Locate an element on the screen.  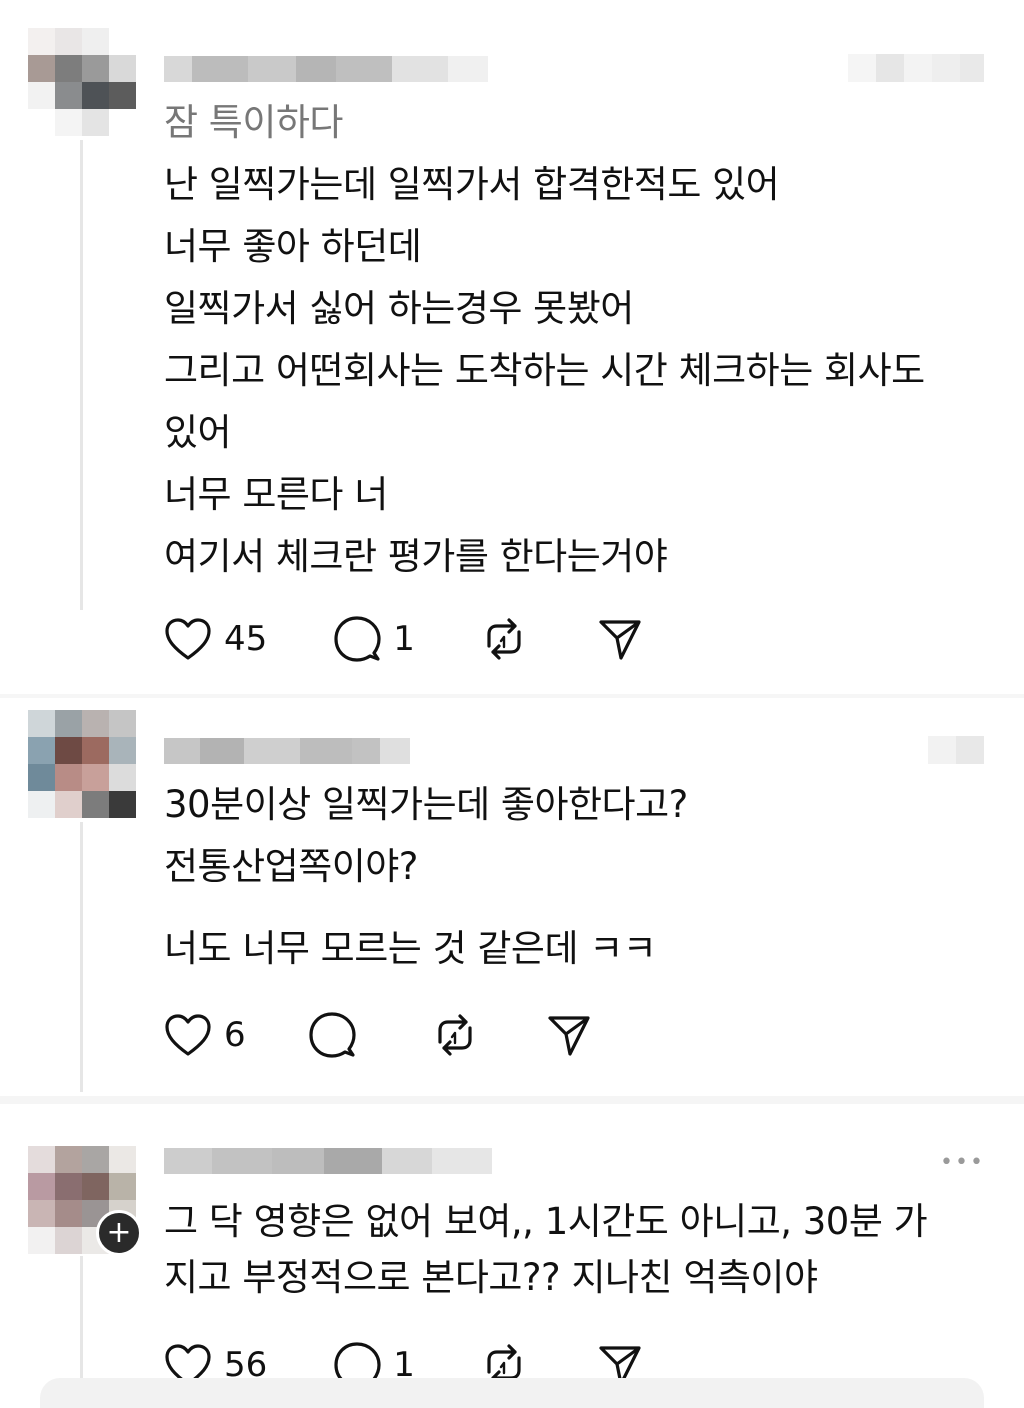
like-button: 6 is located at coordinates (205, 1035).